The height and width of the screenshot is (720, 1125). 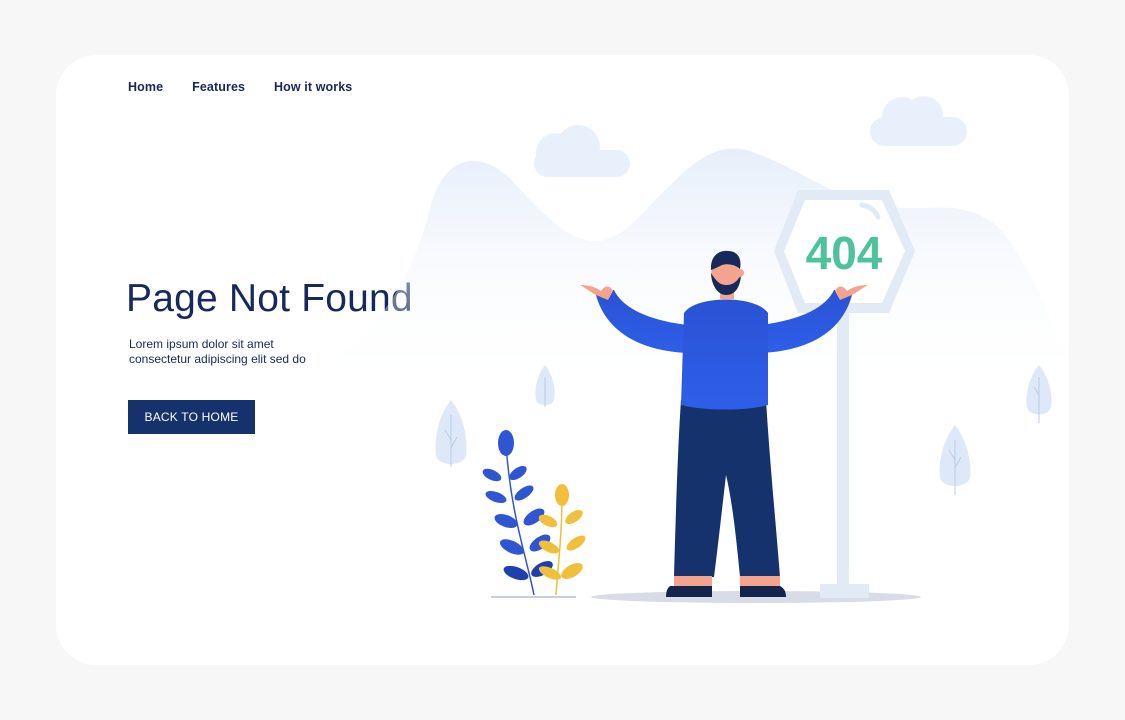 I want to click on person-icon, so click(x=724, y=423).